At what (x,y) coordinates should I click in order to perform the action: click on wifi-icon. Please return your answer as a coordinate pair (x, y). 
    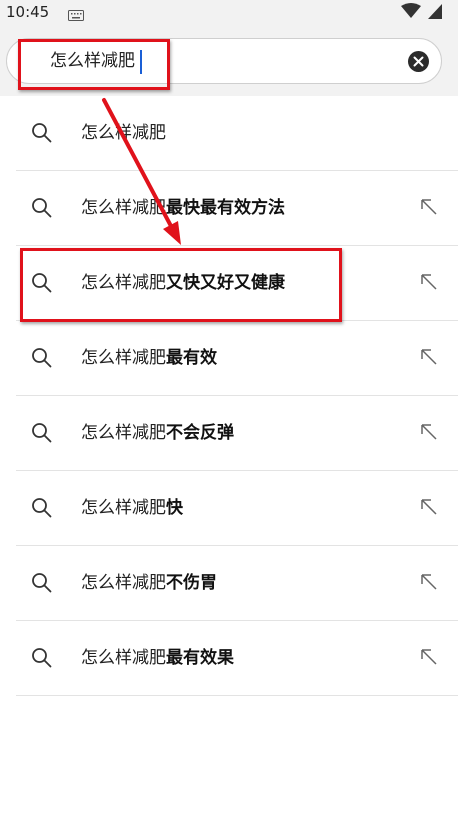
    Looking at the image, I should click on (411, 13).